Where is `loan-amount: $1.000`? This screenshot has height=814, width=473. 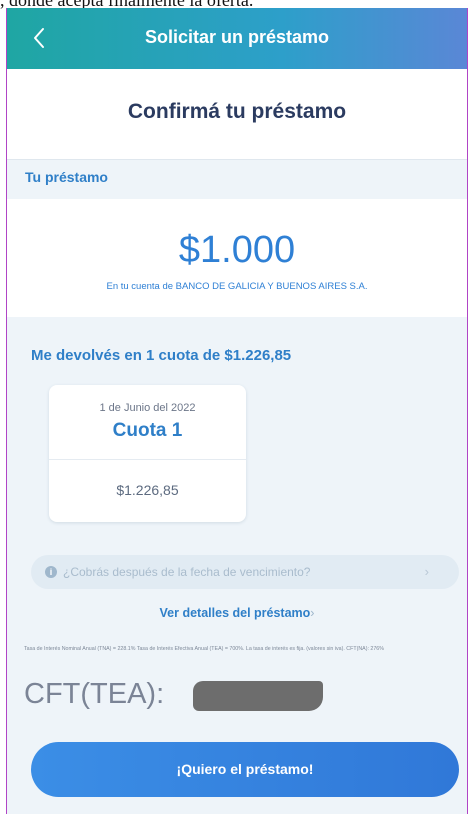
loan-amount: $1.000 is located at coordinates (237, 250).